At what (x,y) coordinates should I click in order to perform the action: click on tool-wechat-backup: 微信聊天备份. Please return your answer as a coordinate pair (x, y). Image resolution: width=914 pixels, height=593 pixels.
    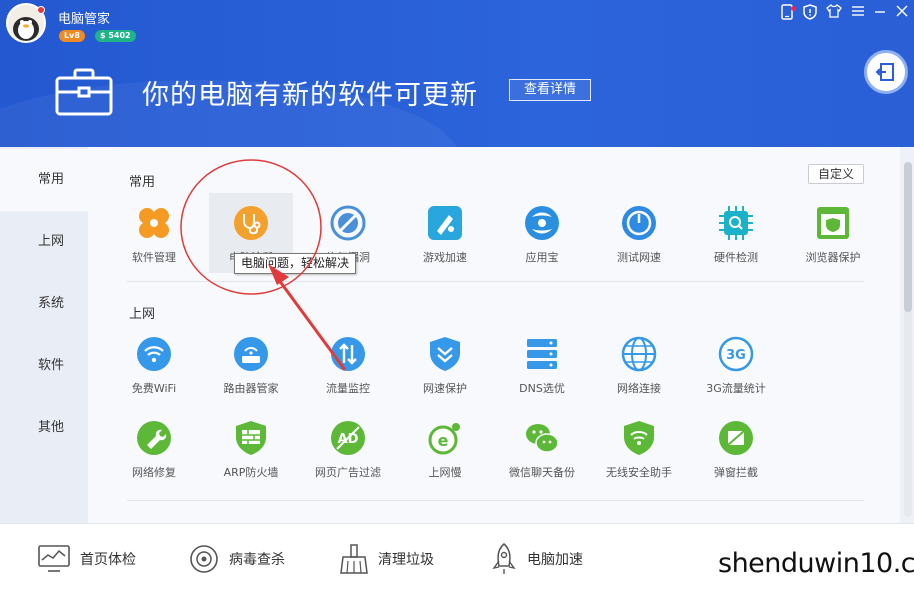
    Looking at the image, I should click on (542, 448).